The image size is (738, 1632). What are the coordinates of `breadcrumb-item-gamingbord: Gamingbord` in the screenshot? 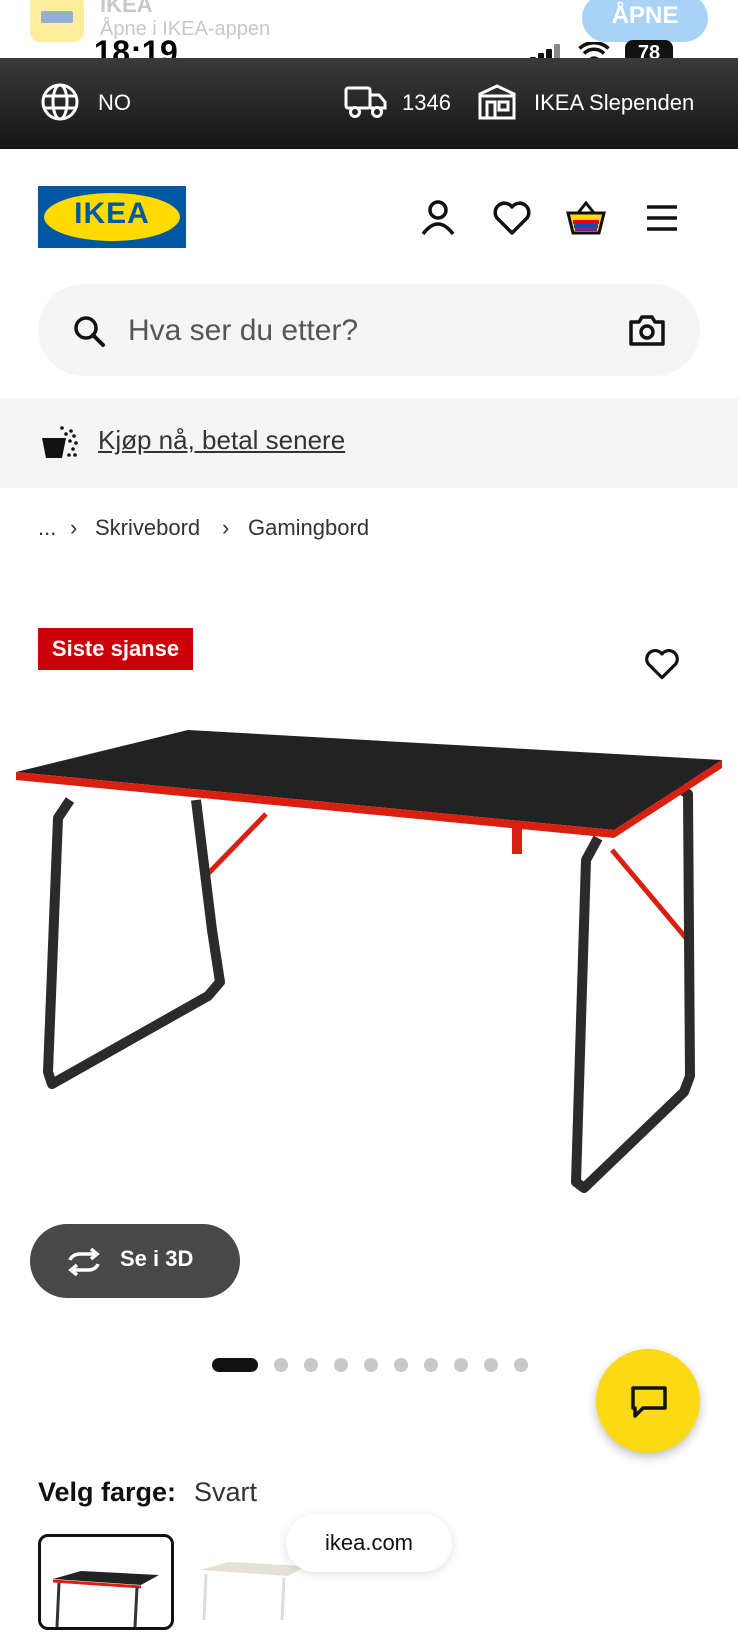 It's located at (308, 528).